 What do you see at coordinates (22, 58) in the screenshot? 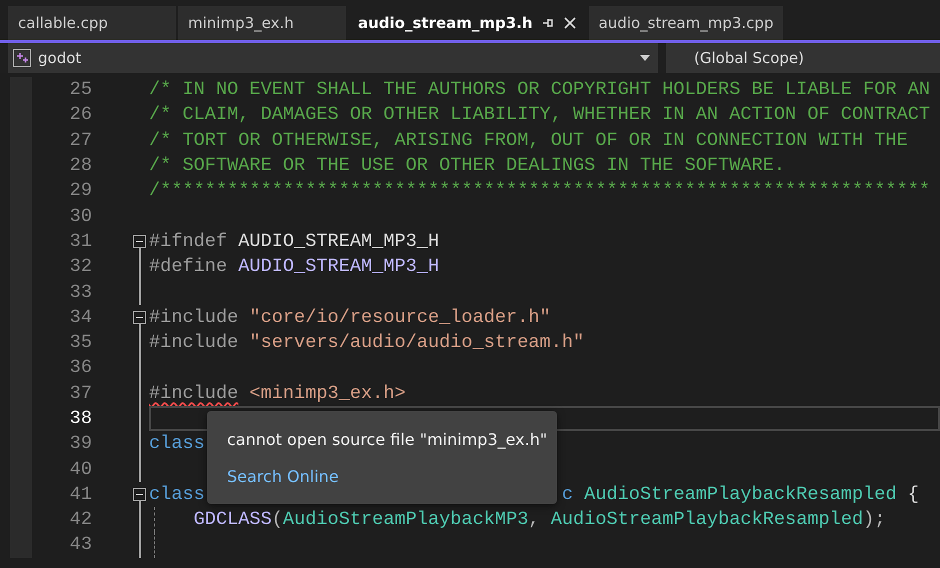
I see `project-icon` at bounding box center [22, 58].